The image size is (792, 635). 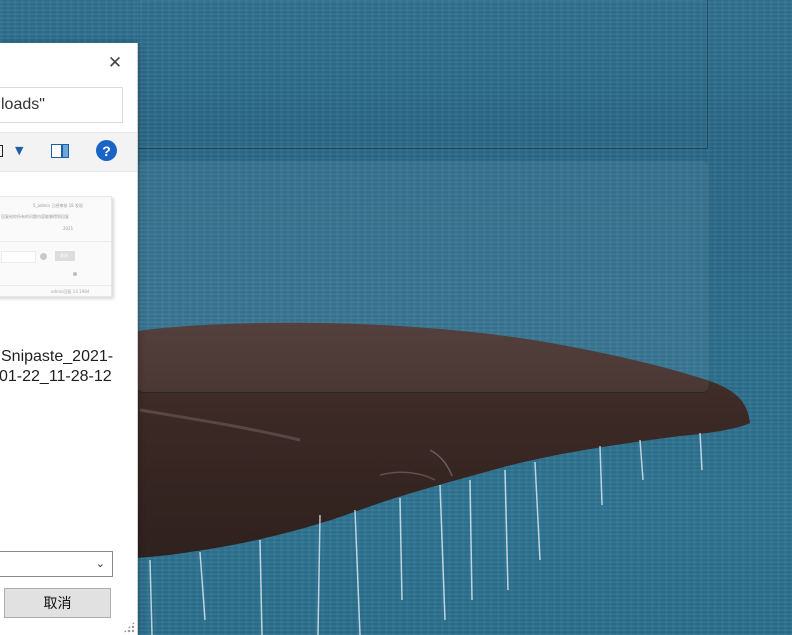 What do you see at coordinates (57, 603) in the screenshot?
I see `cancel-button: 取消` at bounding box center [57, 603].